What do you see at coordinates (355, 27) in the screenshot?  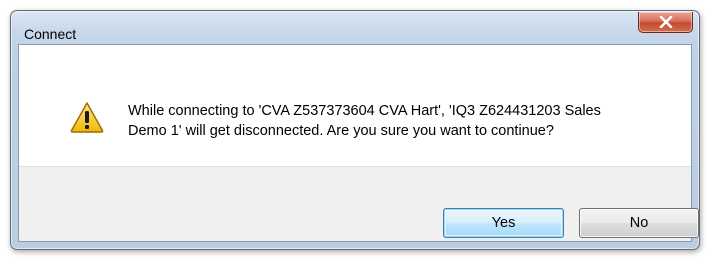 I see `title-bar: Connect` at bounding box center [355, 27].